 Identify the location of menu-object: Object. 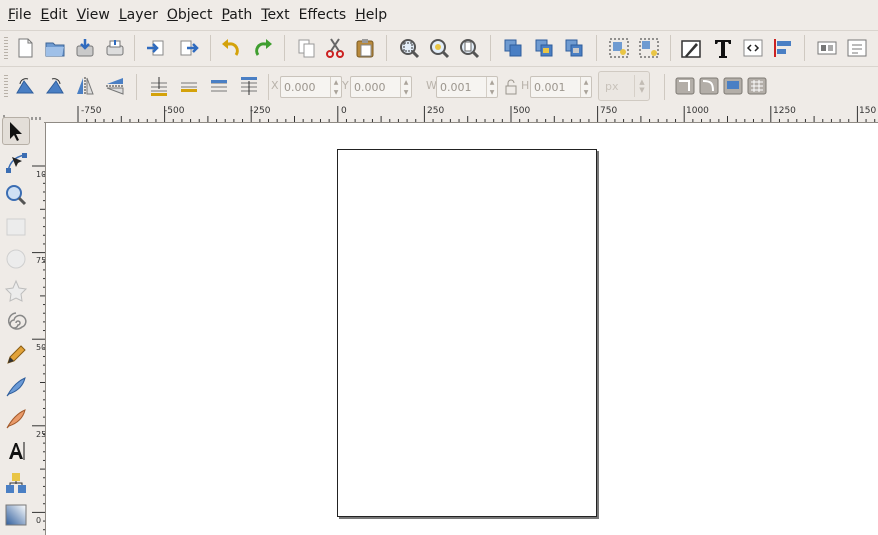
(190, 15).